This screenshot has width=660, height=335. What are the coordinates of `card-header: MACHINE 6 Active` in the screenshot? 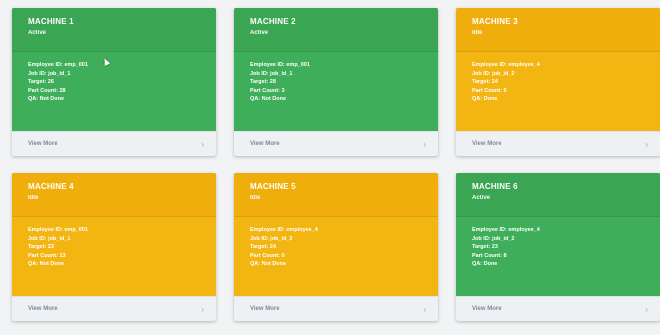 It's located at (558, 195).